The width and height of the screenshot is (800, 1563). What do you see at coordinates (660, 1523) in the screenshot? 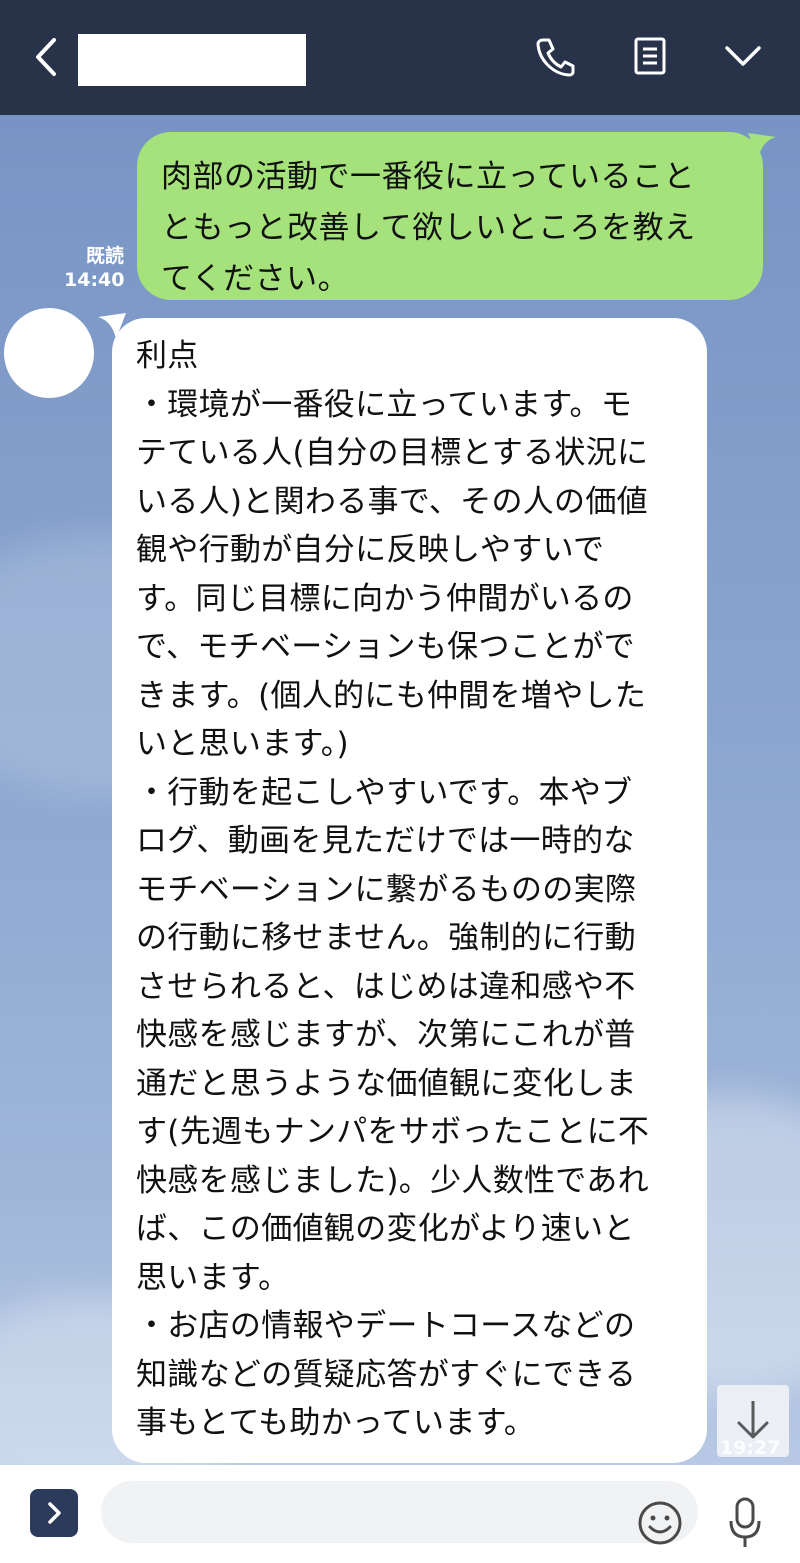
I see `emoji-icon` at bounding box center [660, 1523].